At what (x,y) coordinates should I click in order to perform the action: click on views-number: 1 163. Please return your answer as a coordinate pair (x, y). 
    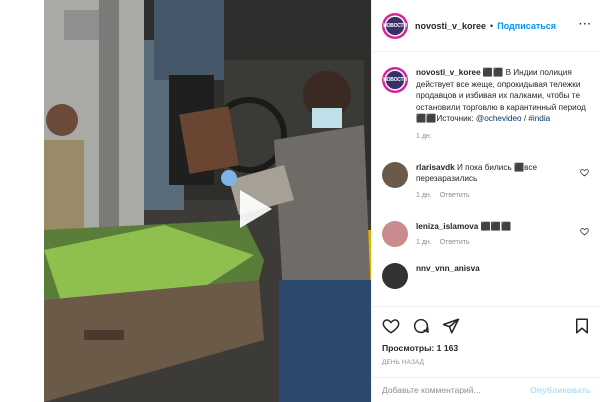
    Looking at the image, I should click on (447, 348).